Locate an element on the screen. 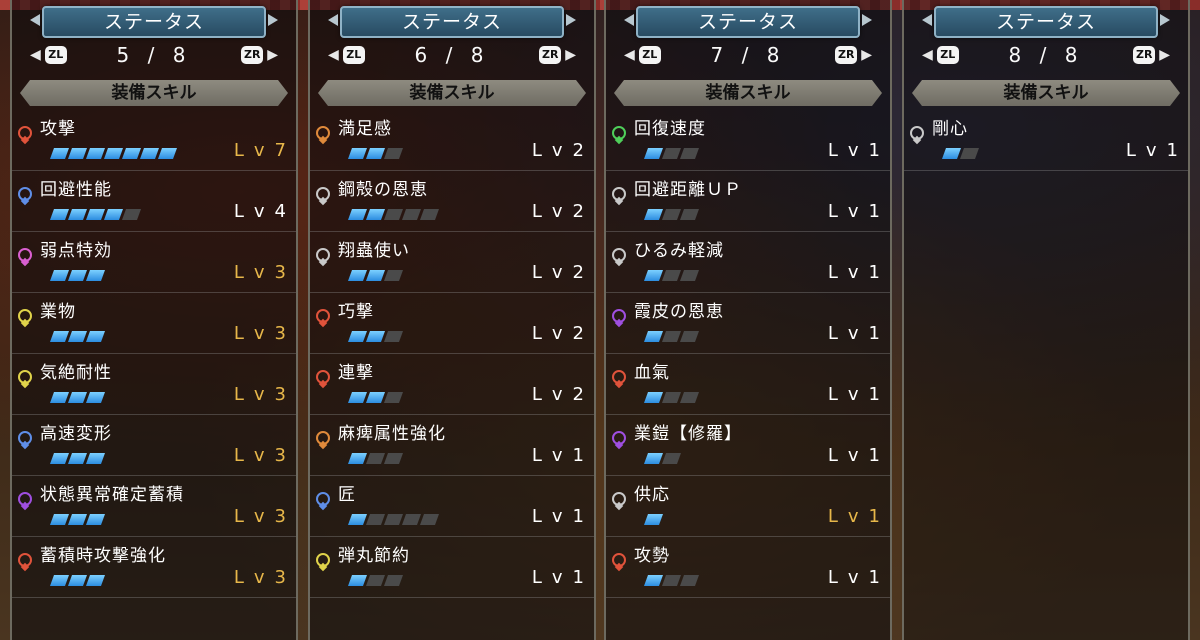 This screenshot has width=1200, height=640. skill-row: 連撃 Lv2 is located at coordinates (452, 384).